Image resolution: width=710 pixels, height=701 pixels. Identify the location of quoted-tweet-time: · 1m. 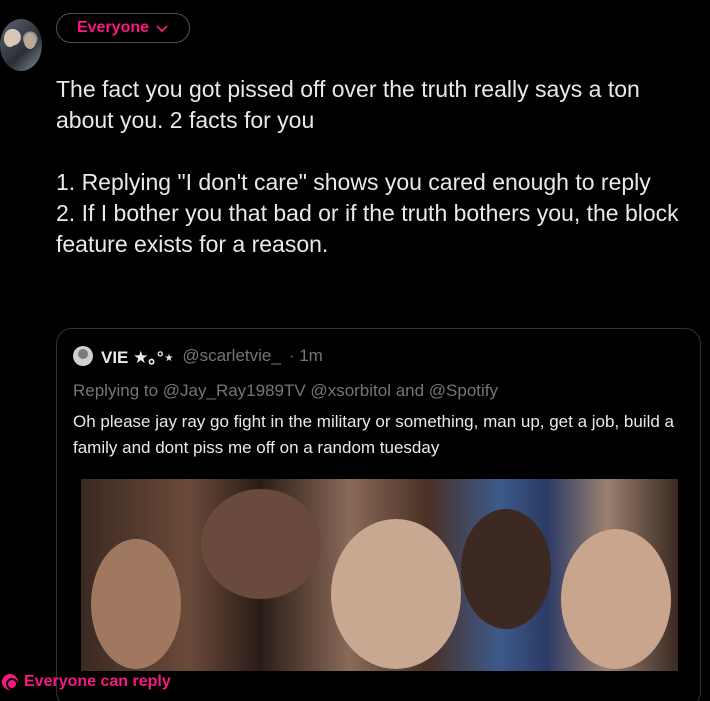
(305, 355).